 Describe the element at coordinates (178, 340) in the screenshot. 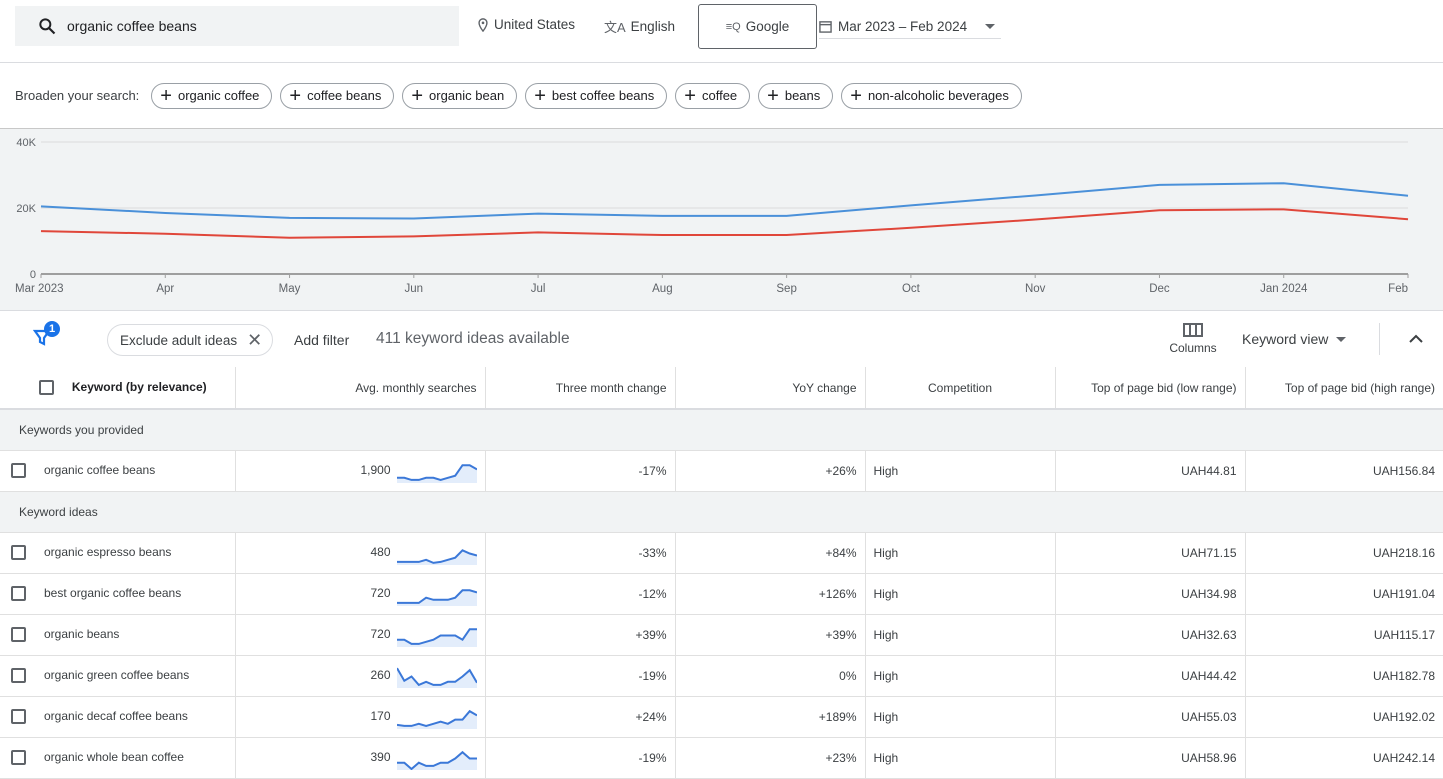

I see `filter-chip-label: Exclude adult ideas` at that location.